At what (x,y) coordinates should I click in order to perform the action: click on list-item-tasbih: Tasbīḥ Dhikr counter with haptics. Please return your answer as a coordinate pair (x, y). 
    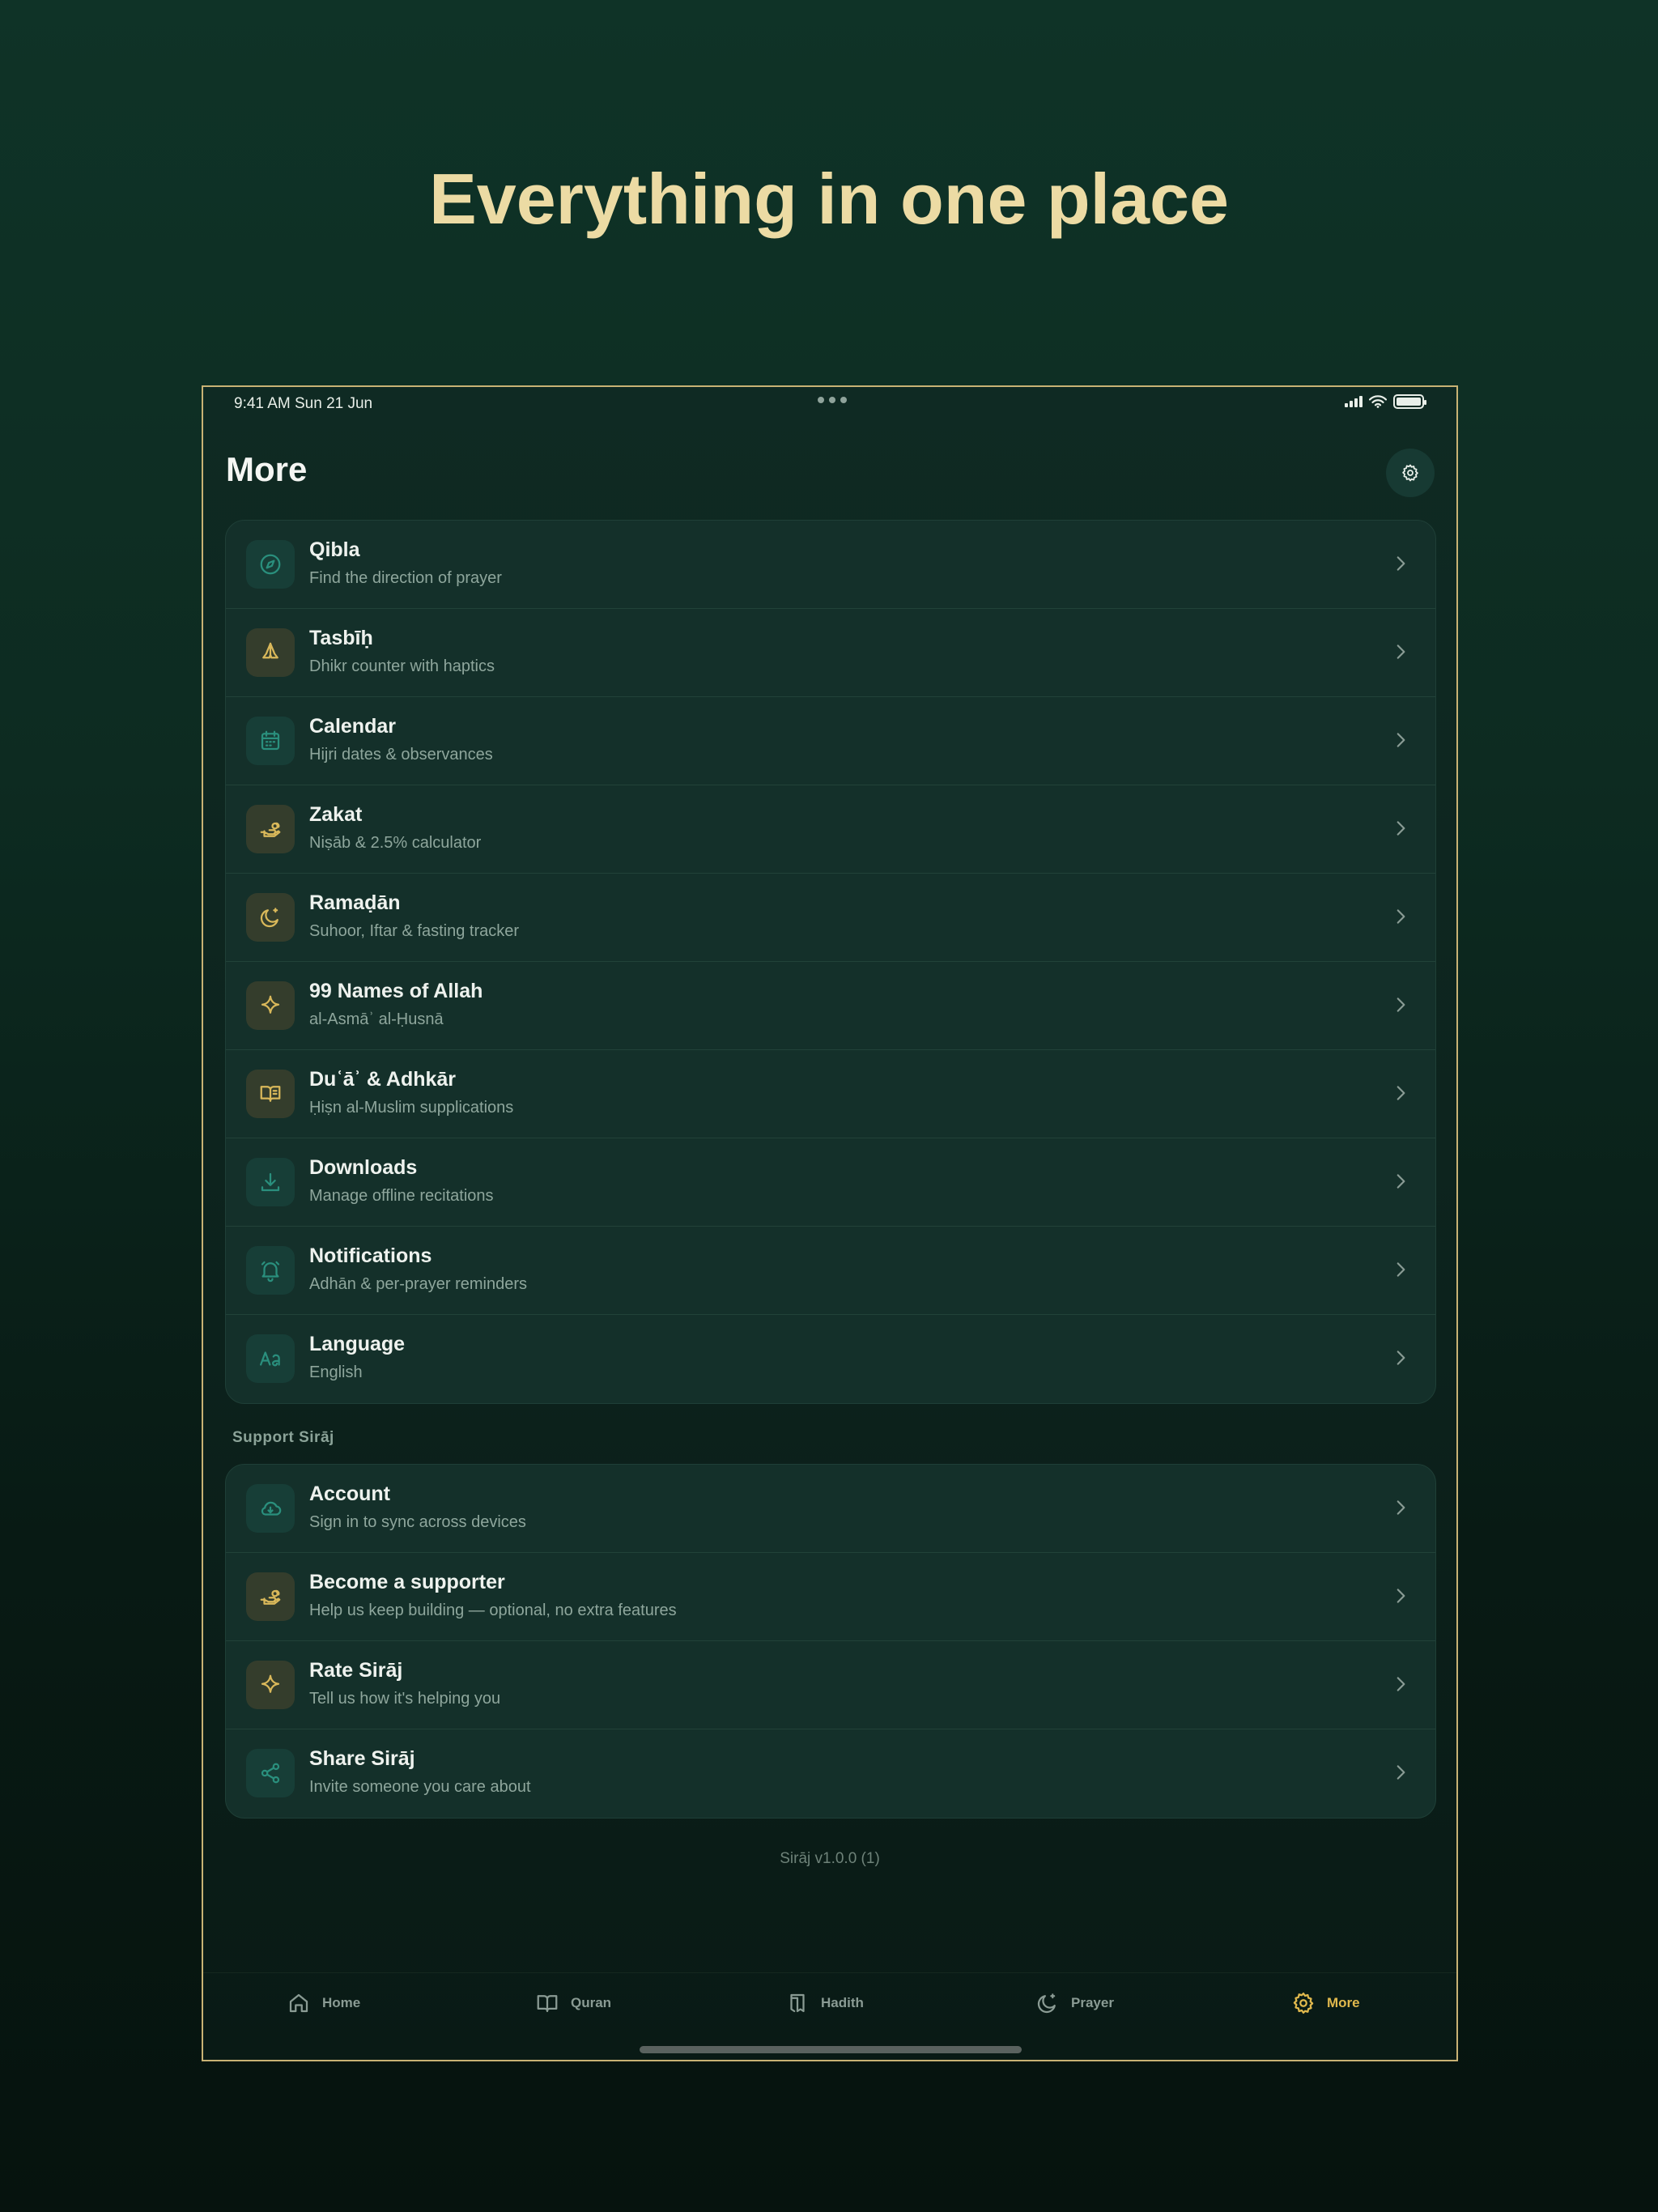
    Looking at the image, I should click on (830, 653).